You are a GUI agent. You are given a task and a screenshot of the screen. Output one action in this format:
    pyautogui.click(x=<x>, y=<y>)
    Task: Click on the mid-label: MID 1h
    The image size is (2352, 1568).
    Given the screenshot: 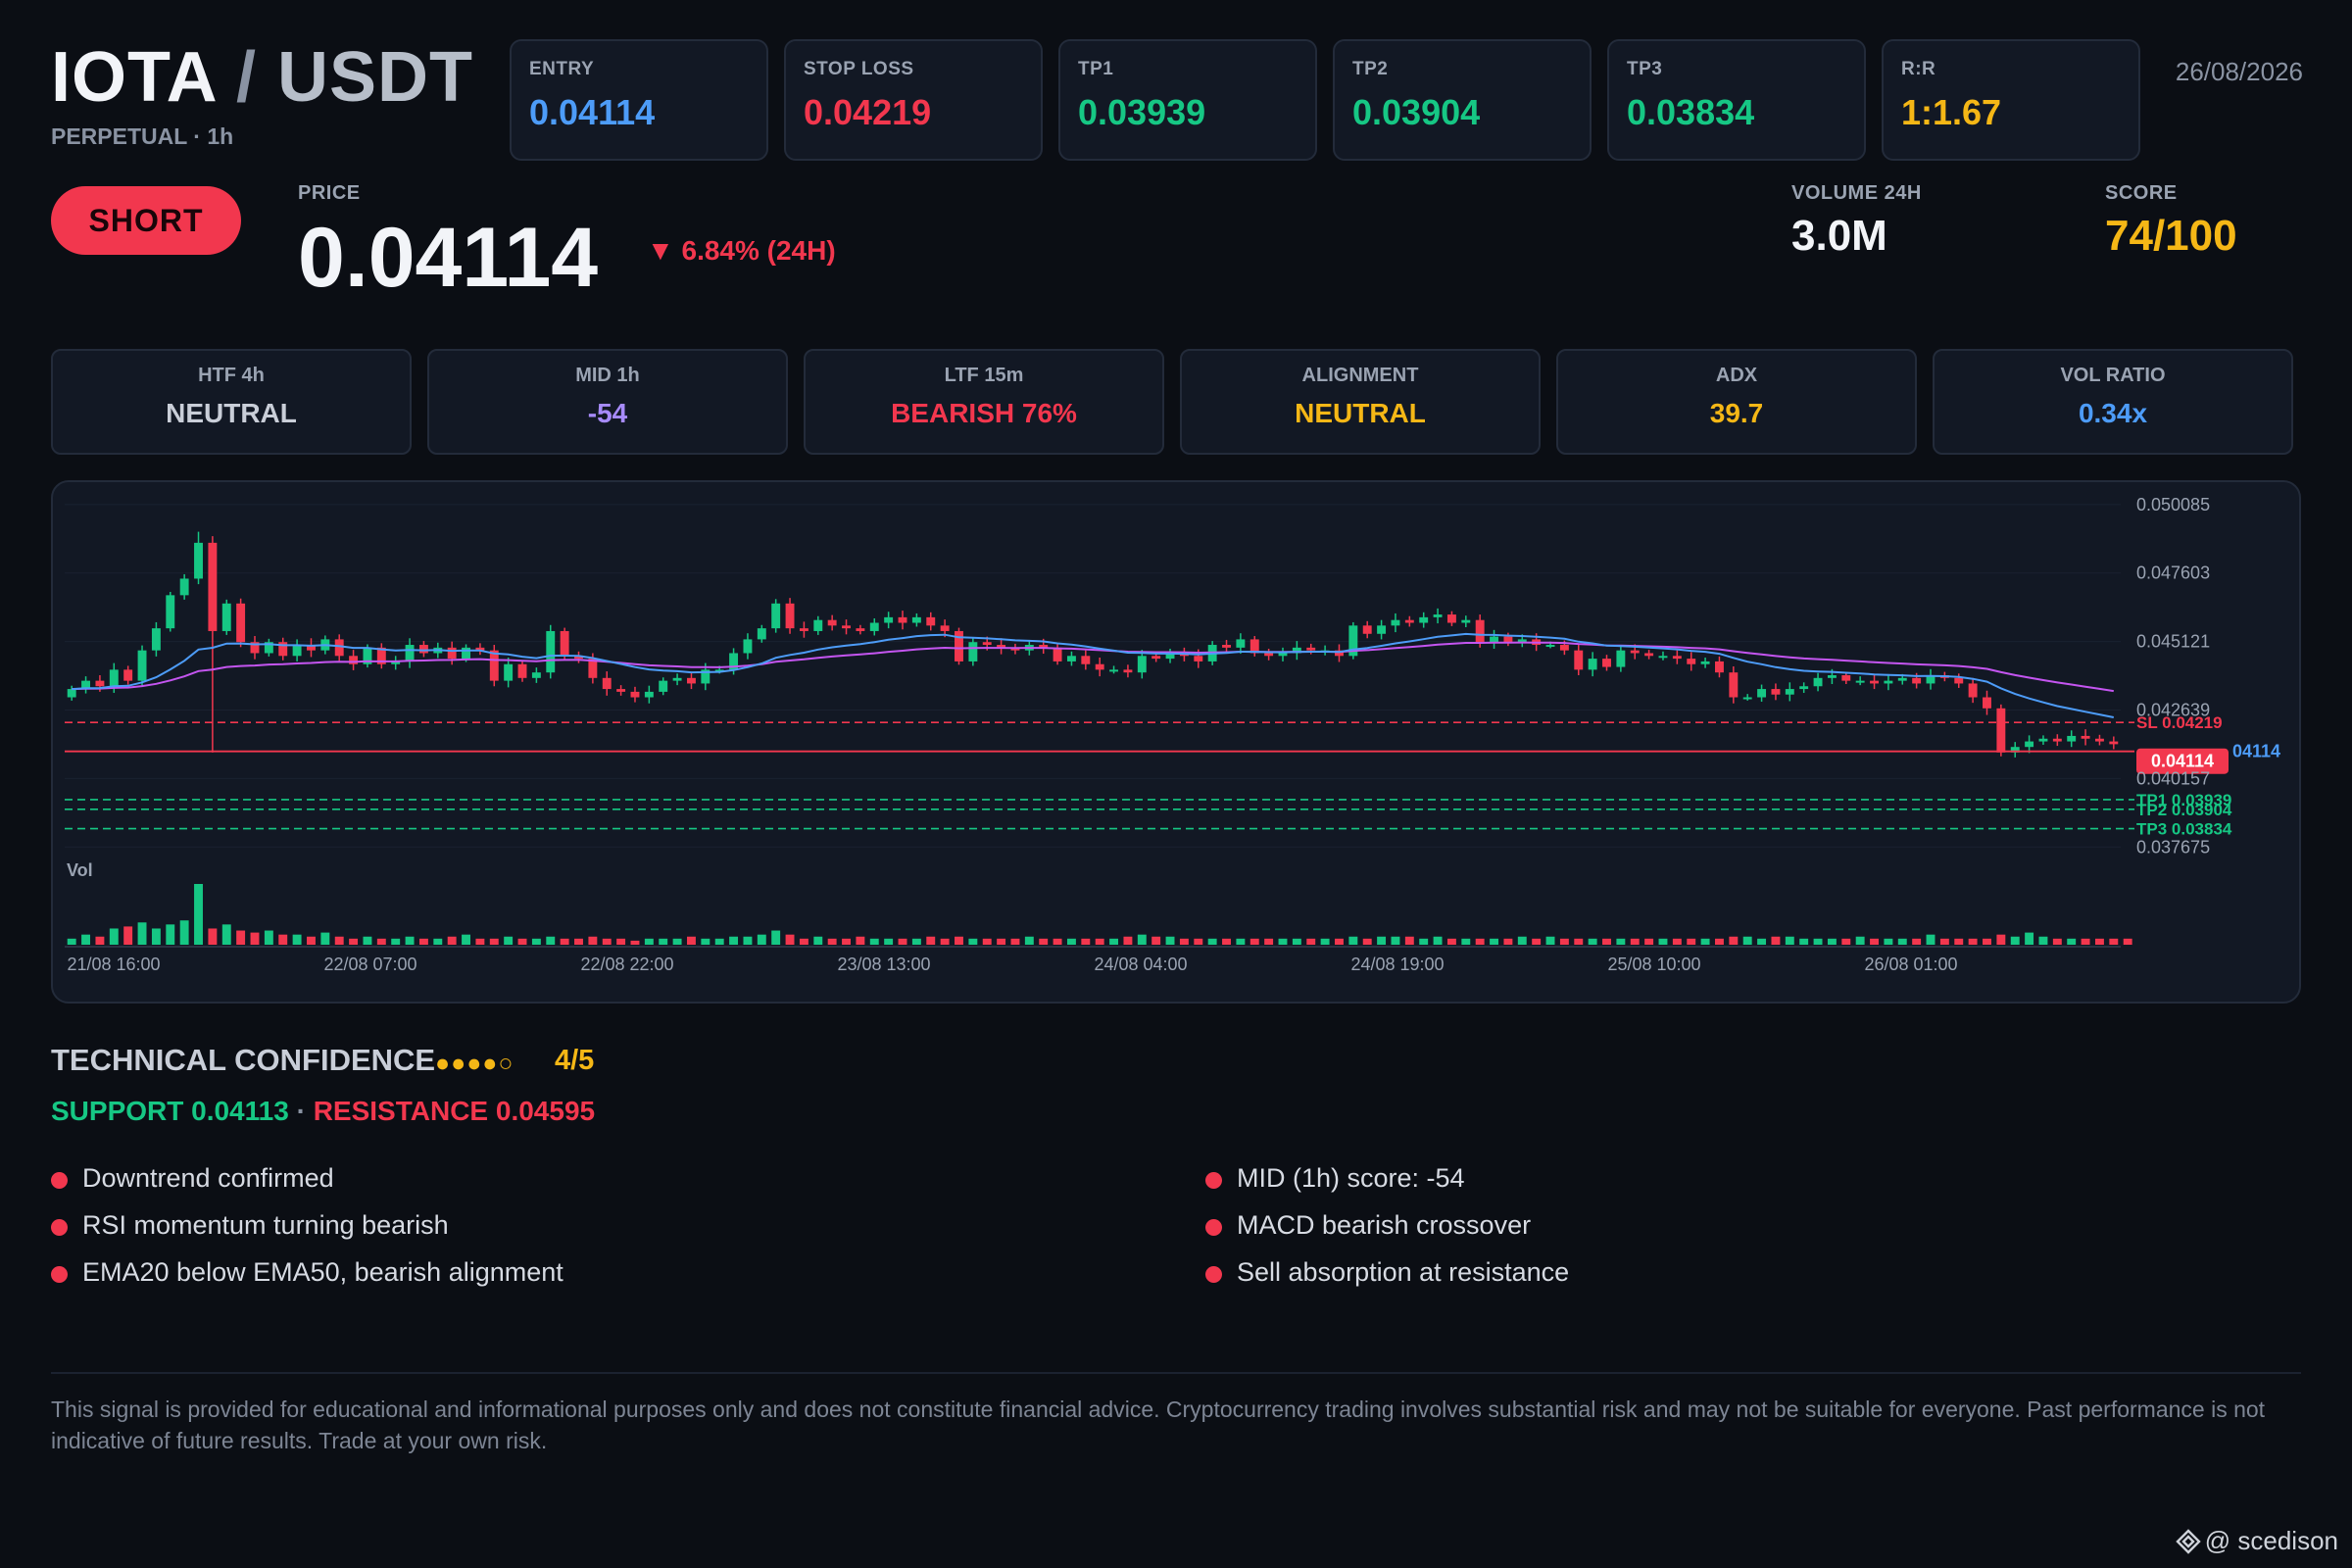 What is the action you would take?
    pyautogui.click(x=607, y=375)
    